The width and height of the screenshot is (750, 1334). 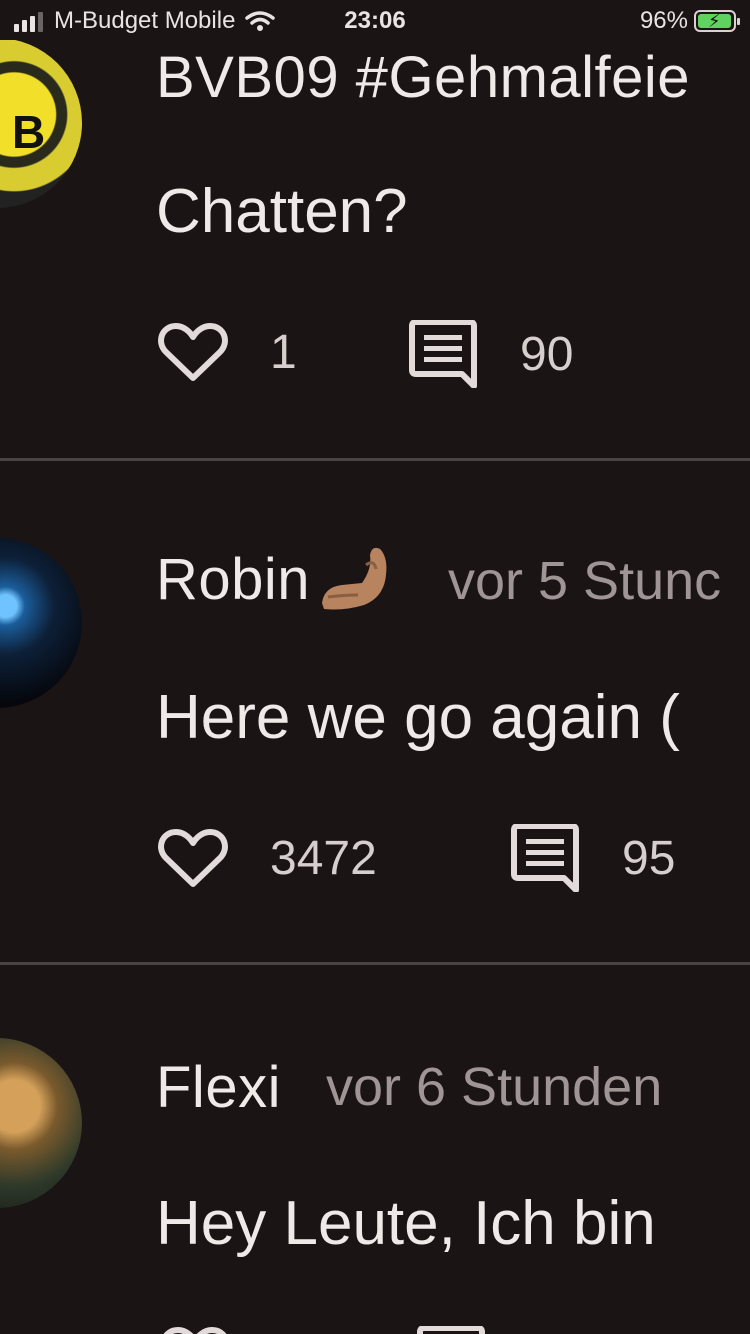 What do you see at coordinates (267, 858) in the screenshot?
I see `like-button: 3472` at bounding box center [267, 858].